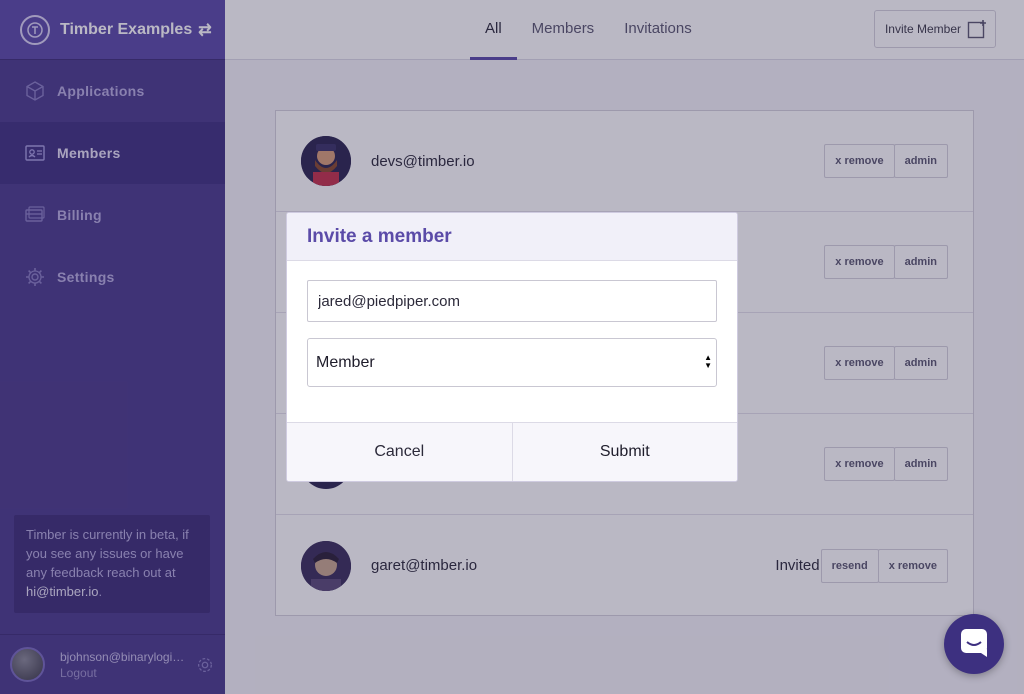 This screenshot has height=694, width=1024. What do you see at coordinates (345, 362) in the screenshot?
I see `role-select-value: Member` at bounding box center [345, 362].